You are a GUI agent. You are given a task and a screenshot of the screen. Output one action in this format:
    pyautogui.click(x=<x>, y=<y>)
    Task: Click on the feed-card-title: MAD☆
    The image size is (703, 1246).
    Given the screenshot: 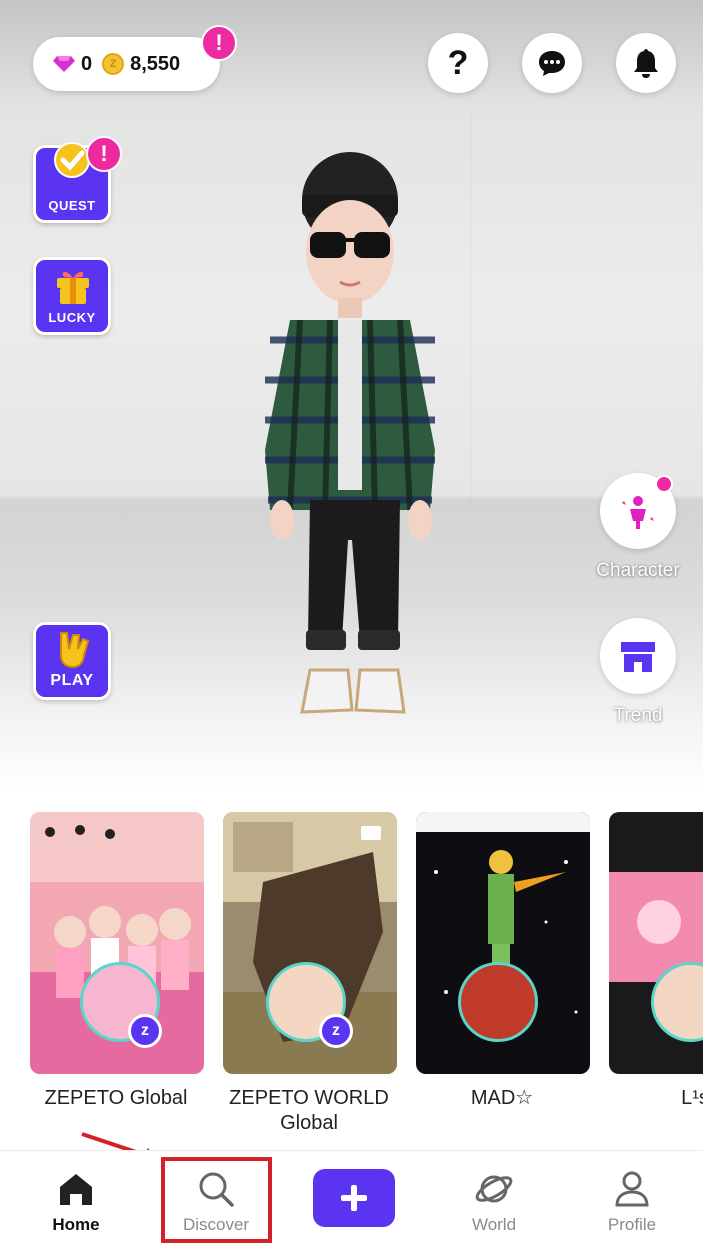 What is the action you would take?
    pyautogui.click(x=502, y=1098)
    